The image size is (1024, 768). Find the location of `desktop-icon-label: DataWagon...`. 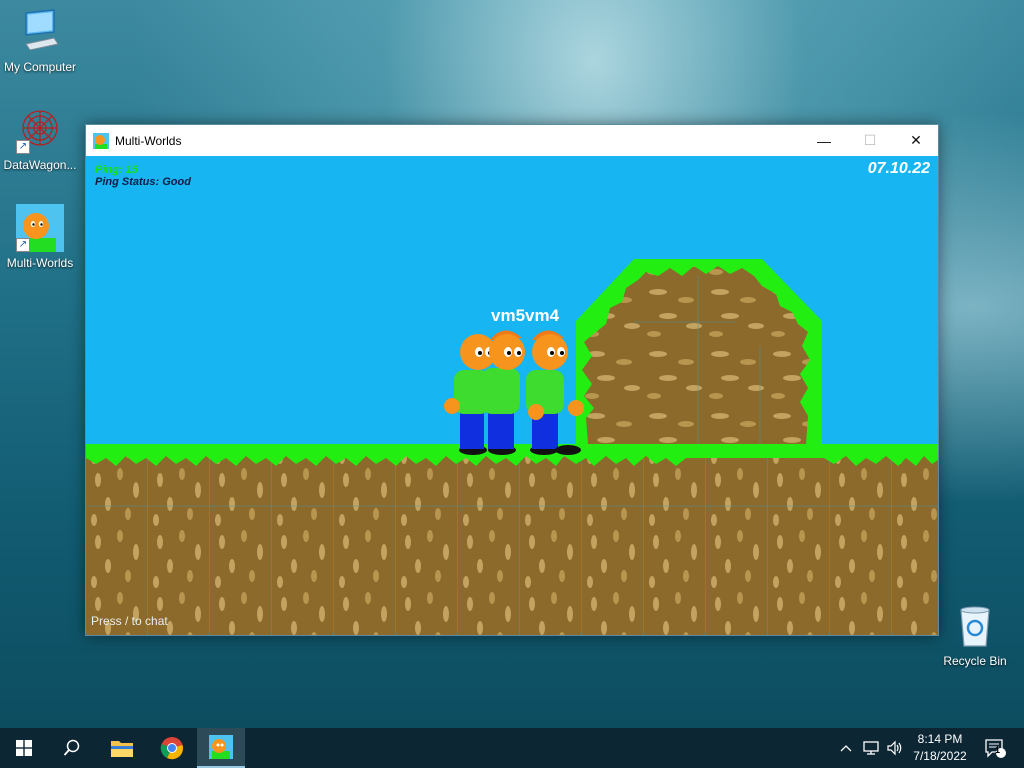

desktop-icon-label: DataWagon... is located at coordinates (40, 165).